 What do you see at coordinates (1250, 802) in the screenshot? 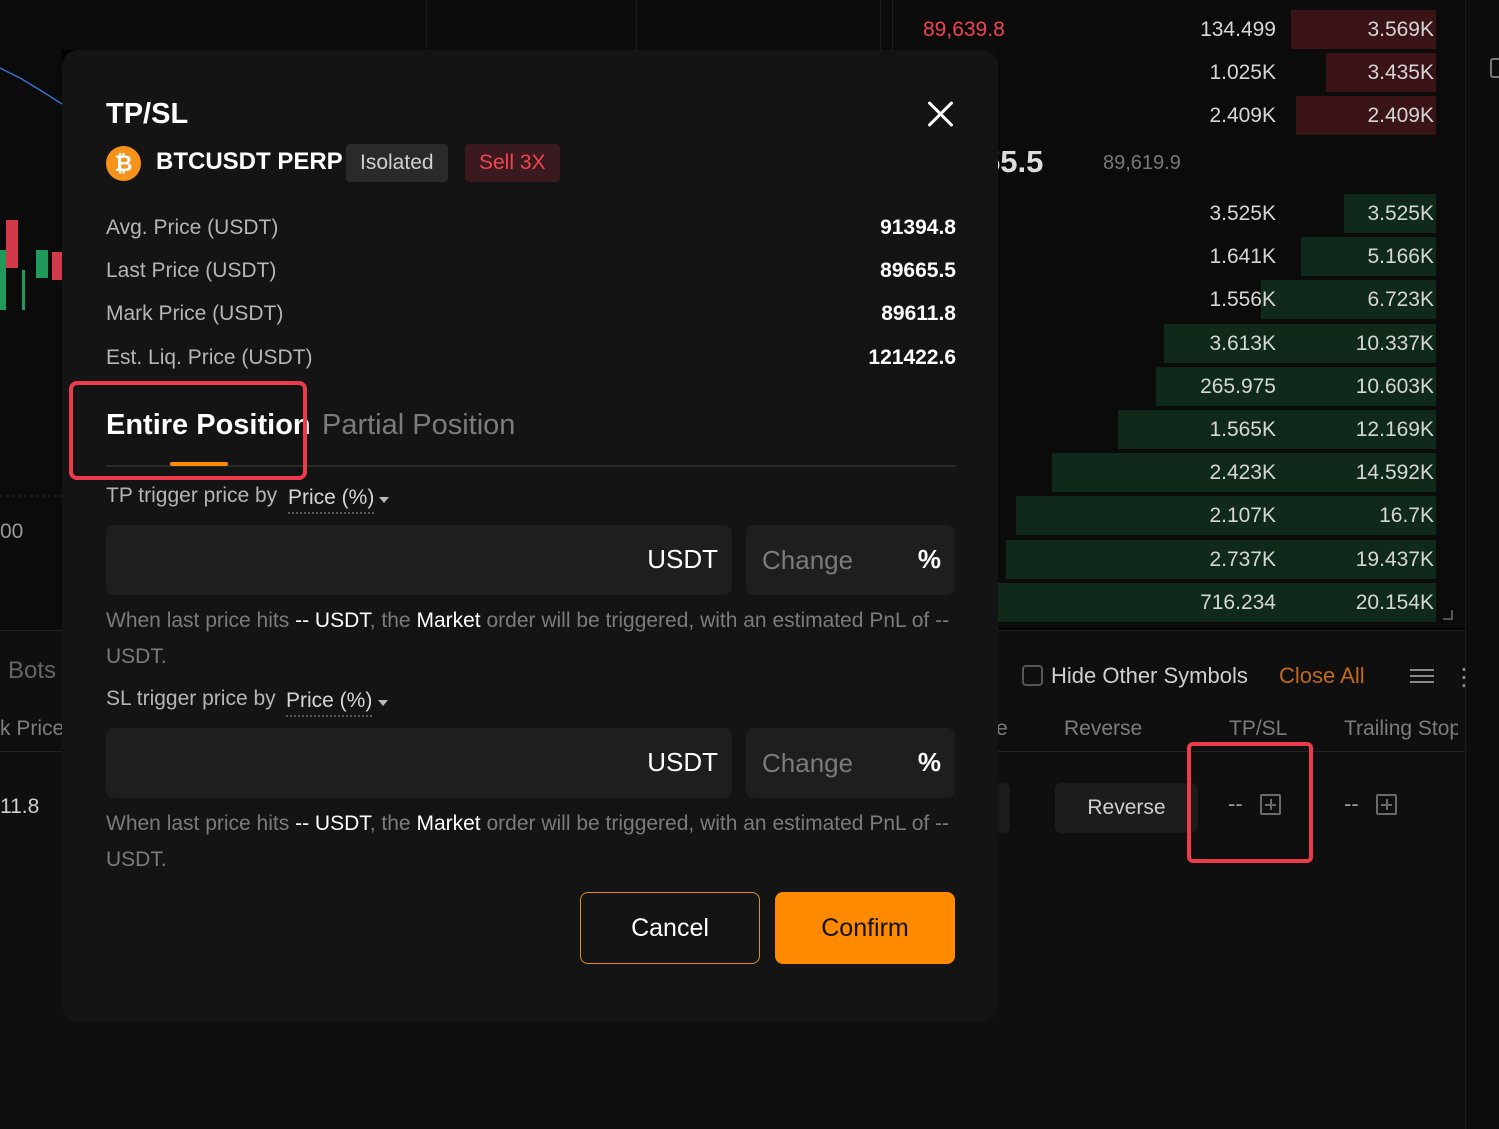
I see `tpsl-cell-highlight` at bounding box center [1250, 802].